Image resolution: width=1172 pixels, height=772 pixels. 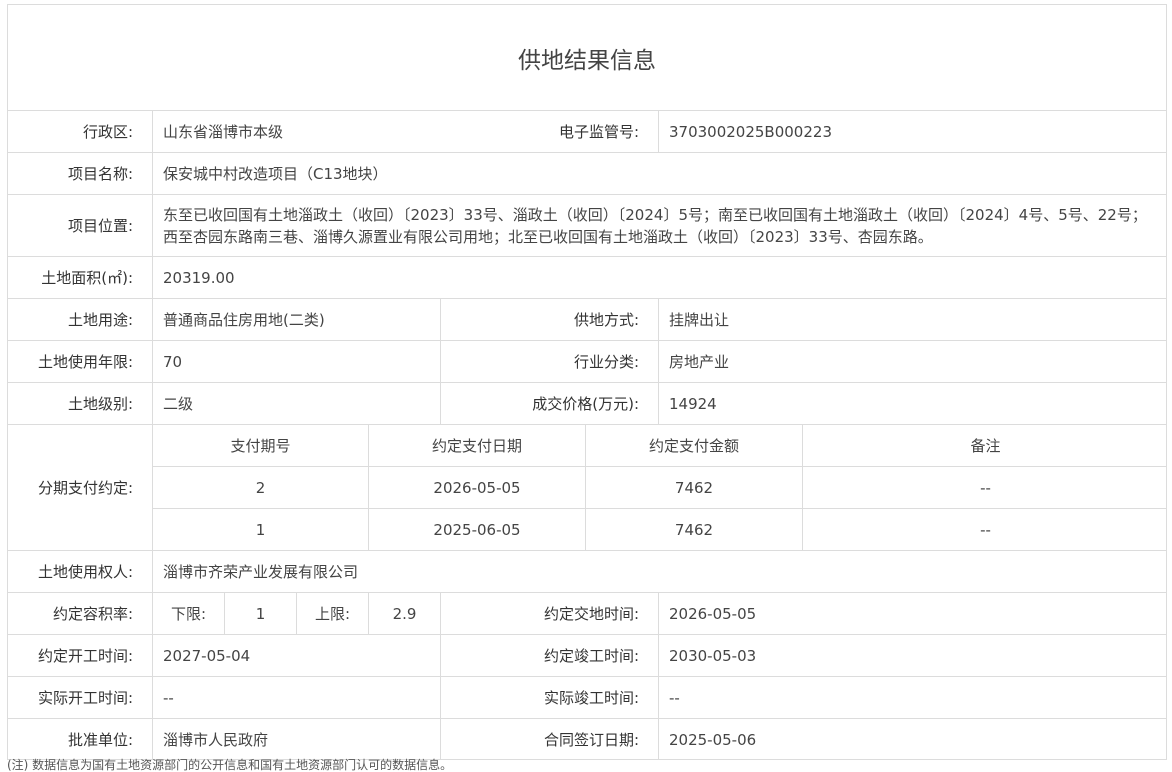 I want to click on value-land-user: 淄博市齐荣产业发展有限公司, so click(x=659, y=571).